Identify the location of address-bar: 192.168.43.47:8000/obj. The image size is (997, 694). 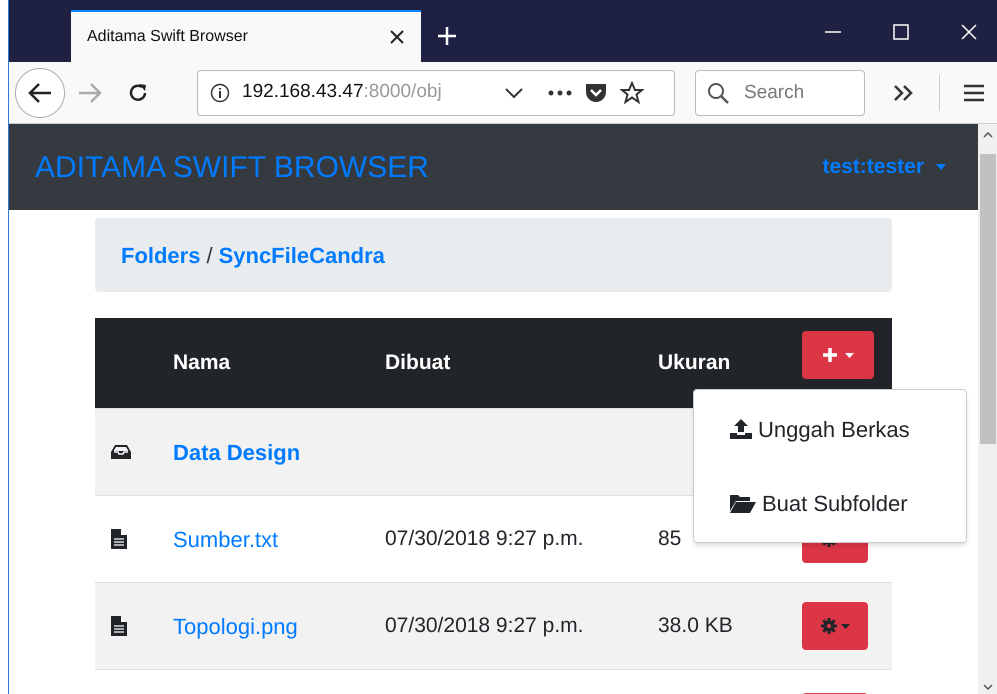
(436, 93).